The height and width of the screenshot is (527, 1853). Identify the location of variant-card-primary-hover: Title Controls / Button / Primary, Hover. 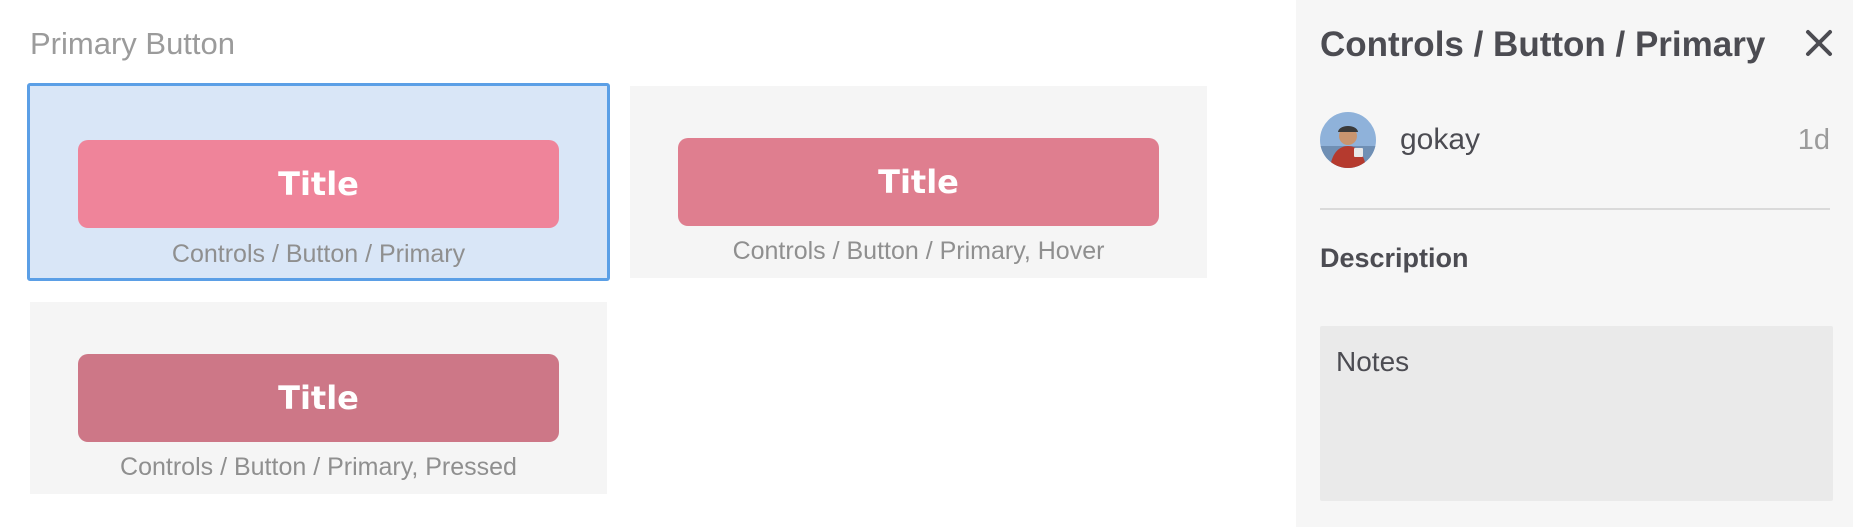
(918, 182).